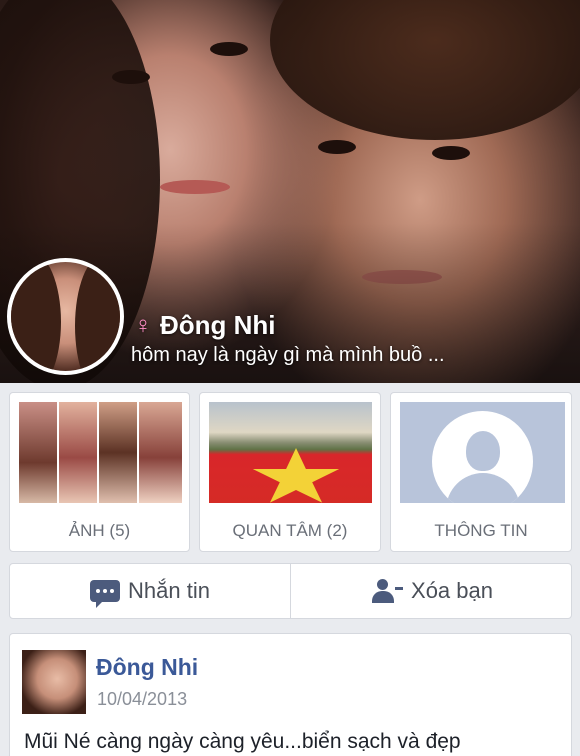  Describe the element at coordinates (100, 452) in the screenshot. I see `photos-thumbnail` at that location.